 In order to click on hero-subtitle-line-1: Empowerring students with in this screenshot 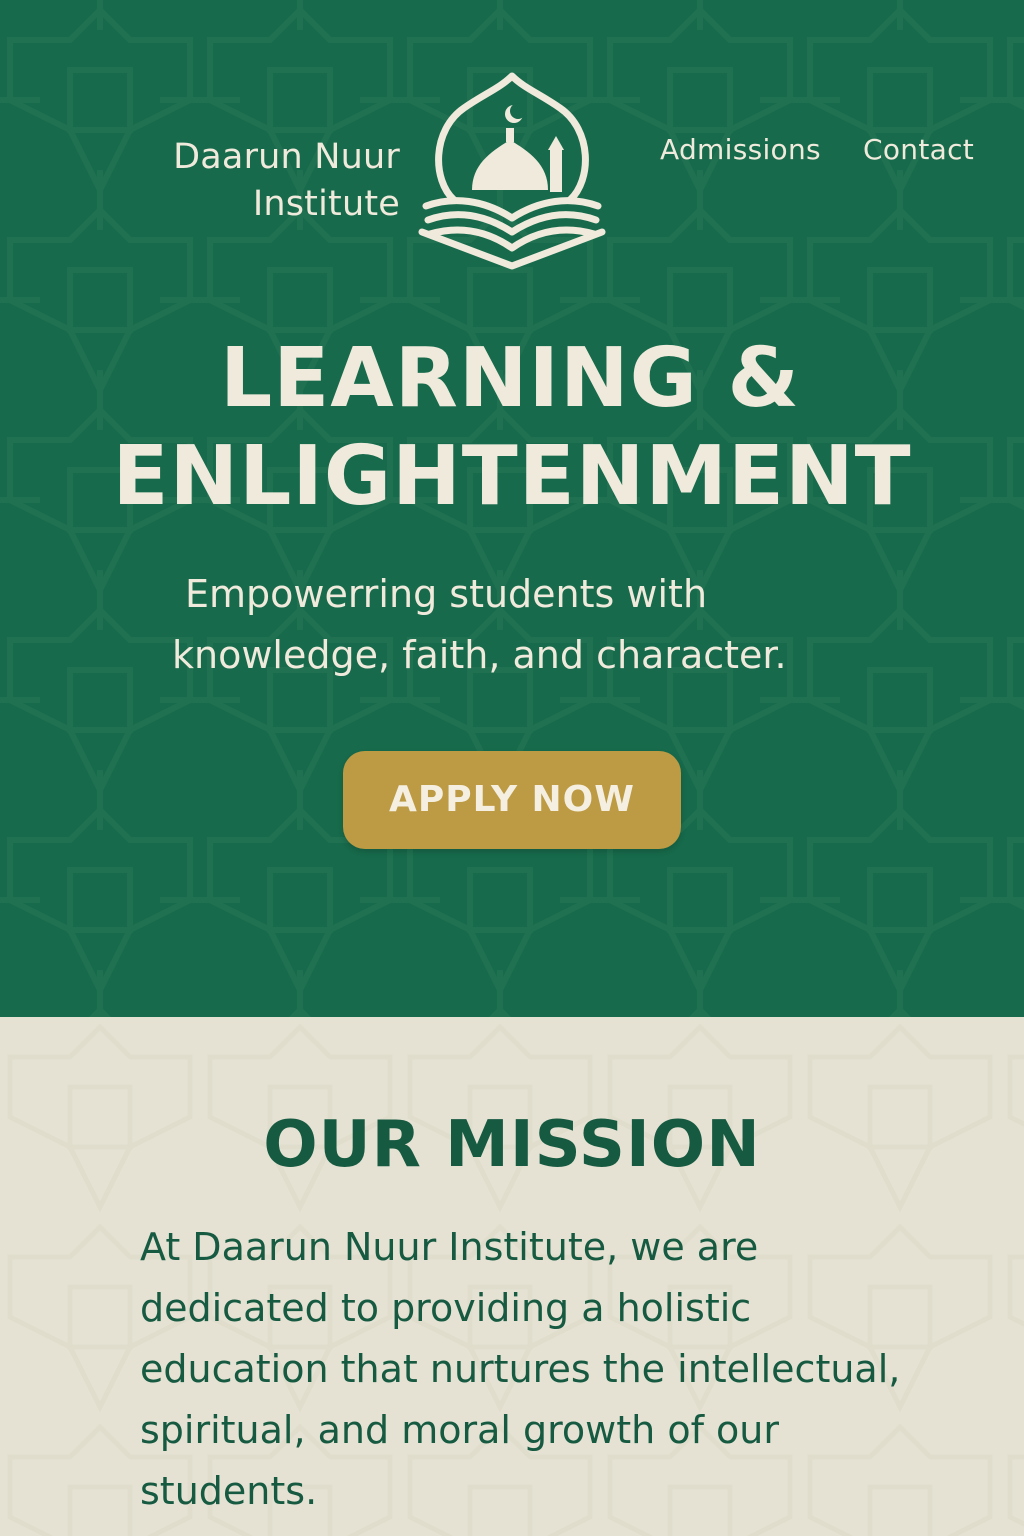, I will do `click(446, 594)`.